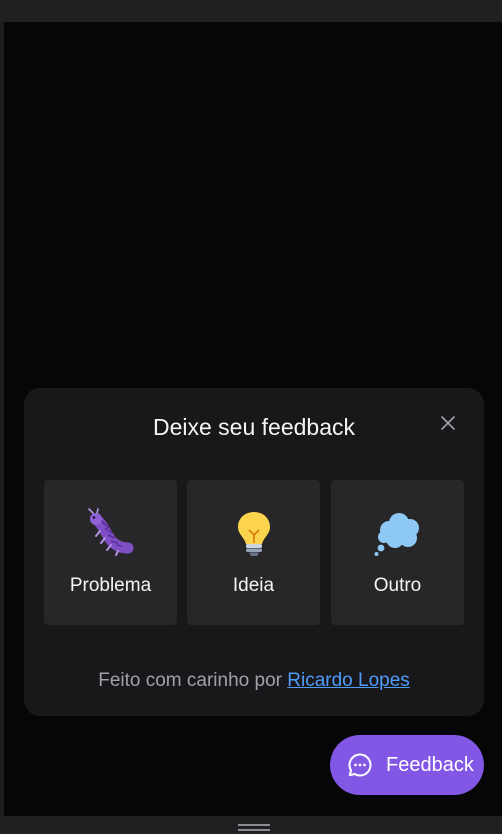 Image resolution: width=502 pixels, height=834 pixels. I want to click on option-problema-button: Problema, so click(110, 552).